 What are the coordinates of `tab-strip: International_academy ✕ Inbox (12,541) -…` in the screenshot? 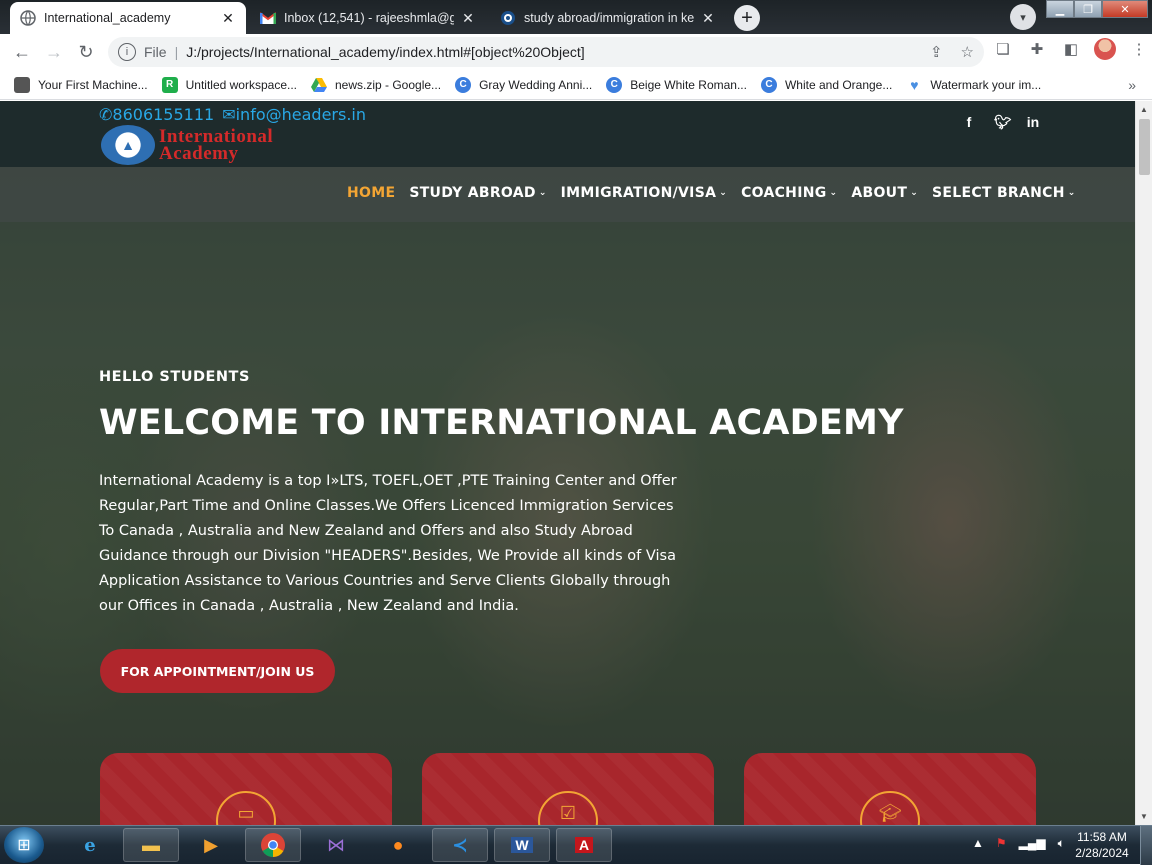 It's located at (576, 17).